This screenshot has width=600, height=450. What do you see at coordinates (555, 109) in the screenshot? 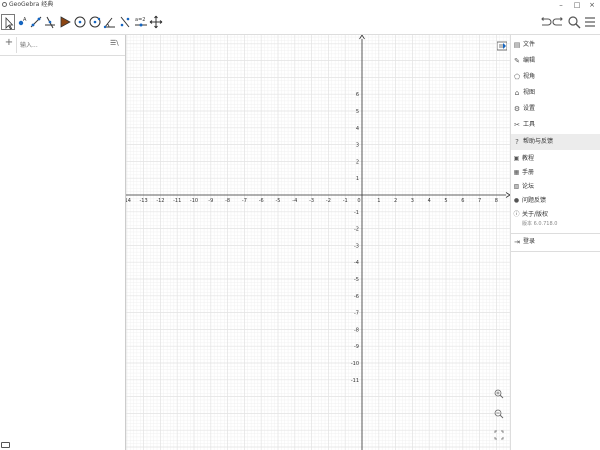
I see `menu-item-settings: ⚙ 设置` at bounding box center [555, 109].